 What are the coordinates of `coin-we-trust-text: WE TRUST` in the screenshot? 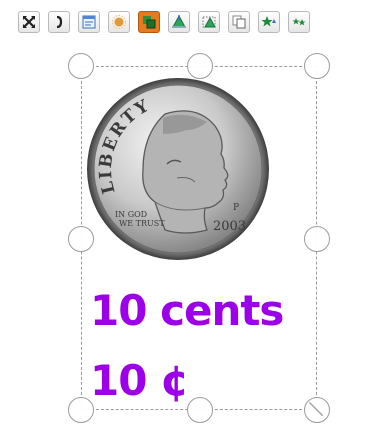 It's located at (142, 223).